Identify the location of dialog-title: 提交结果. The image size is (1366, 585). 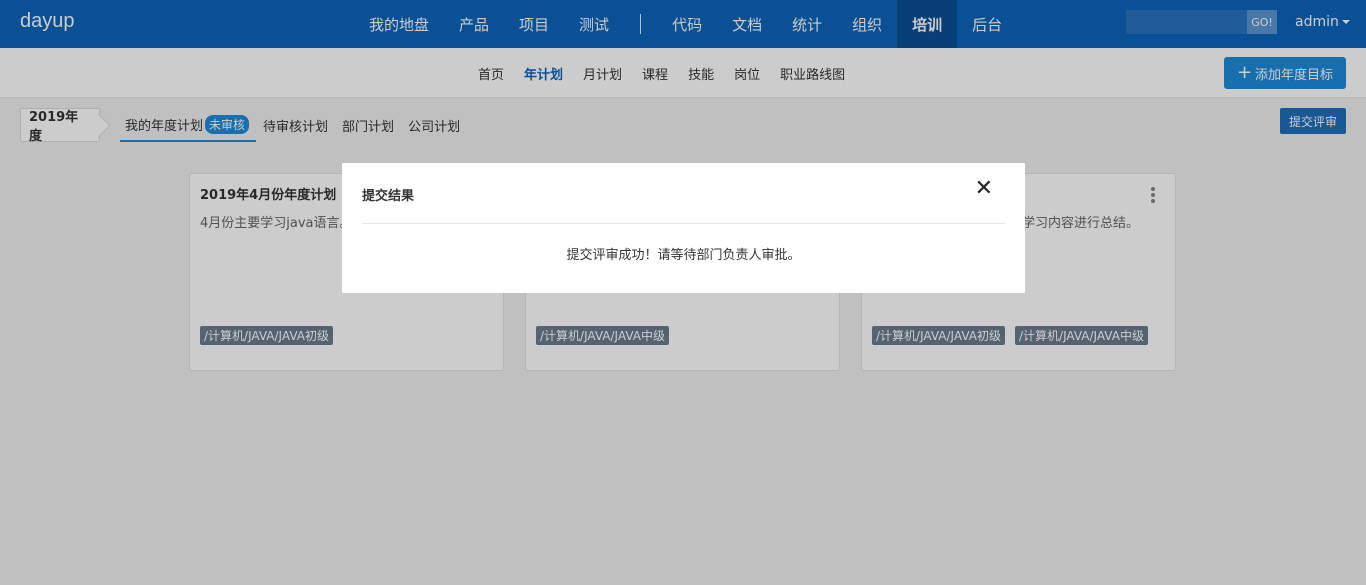
(388, 196).